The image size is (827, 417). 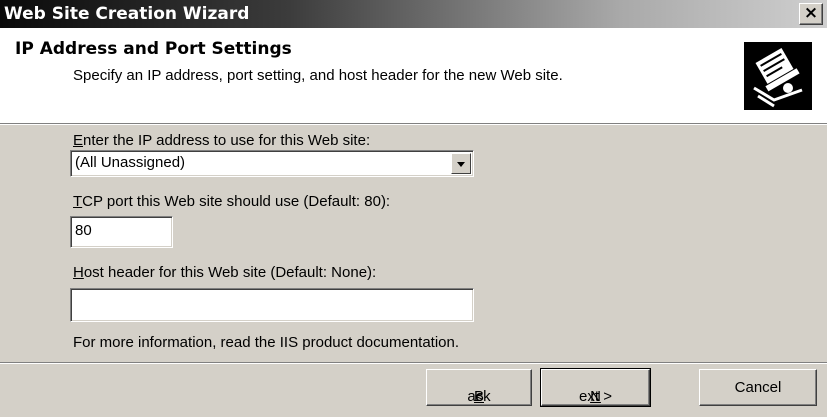 I want to click on ip-label-mnemonic: E, so click(x=78, y=140).